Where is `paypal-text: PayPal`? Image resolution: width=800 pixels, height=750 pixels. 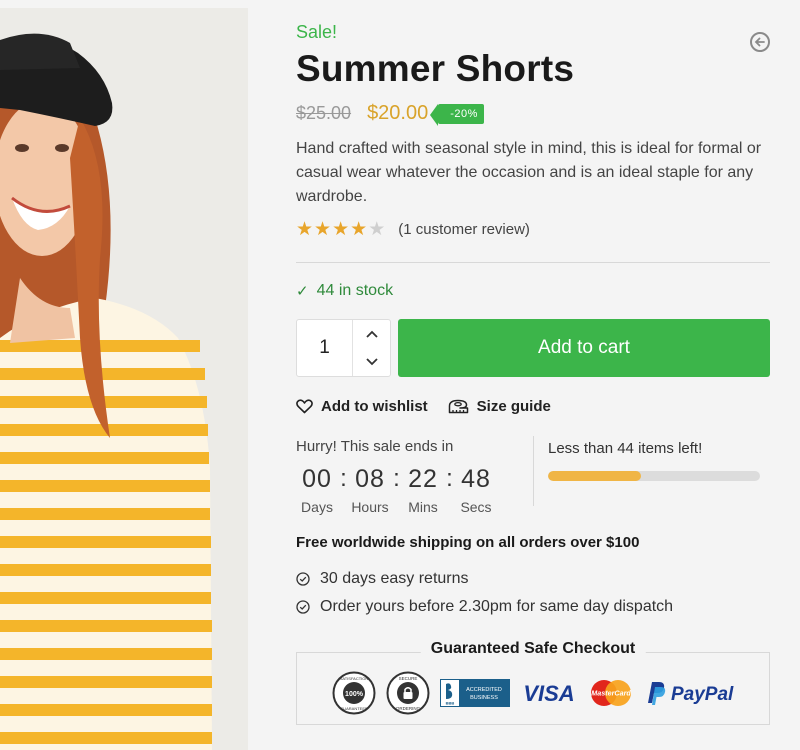
paypal-text: PayPal is located at coordinates (702, 694).